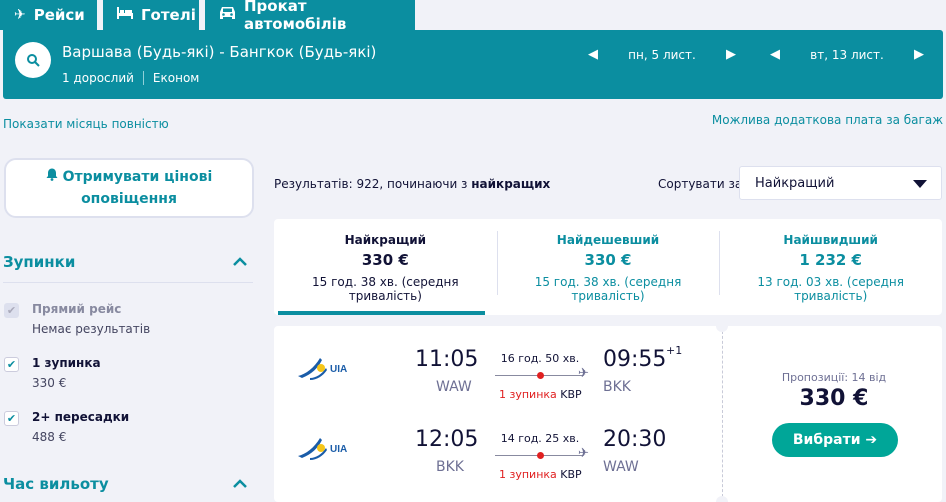 The width and height of the screenshot is (946, 502). What do you see at coordinates (129, 188) in the screenshot?
I see `price-alerts-button: Отримувати цінові оповіщення` at bounding box center [129, 188].